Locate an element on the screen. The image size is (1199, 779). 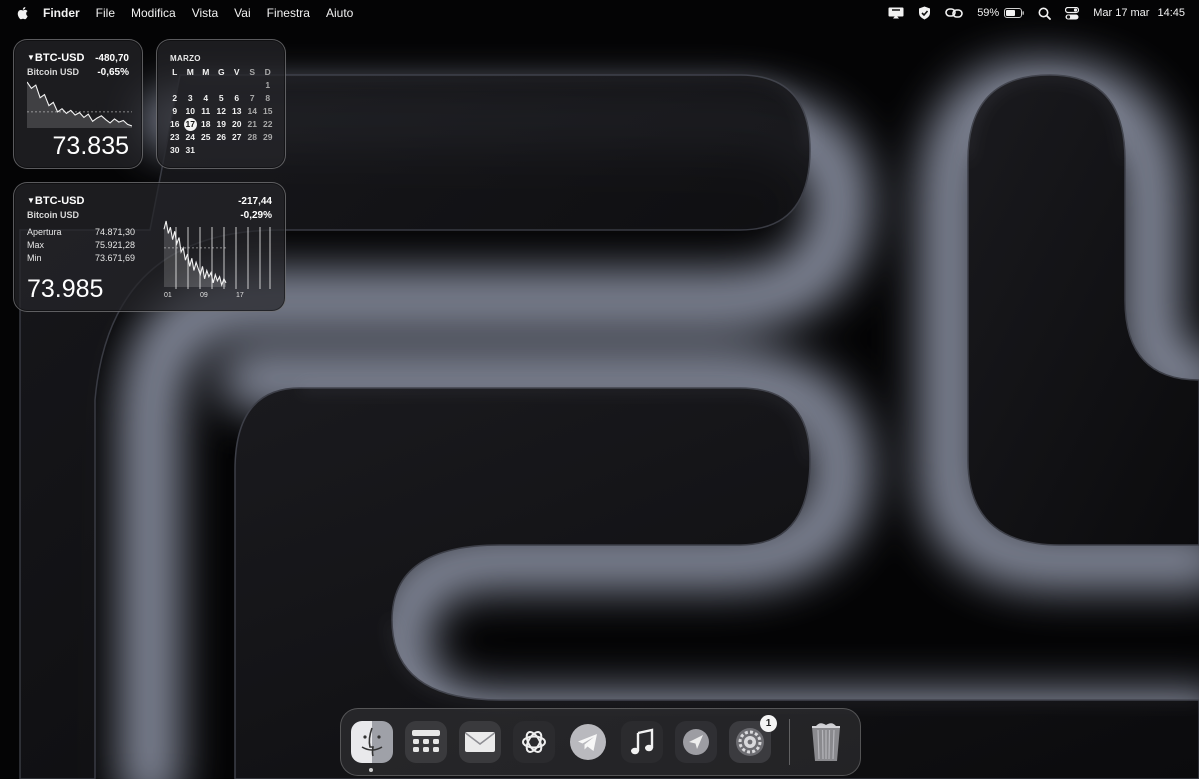
menu-help: Aiuto is located at coordinates (339, 13).